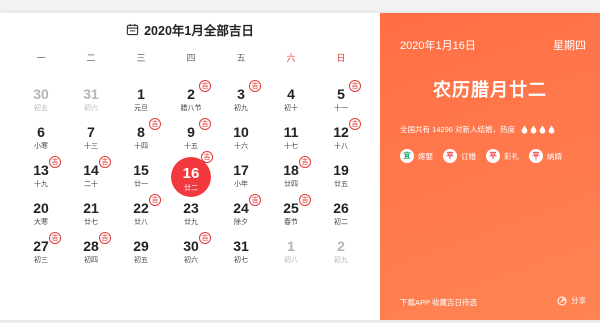  Describe the element at coordinates (291, 108) in the screenshot. I see `lunar-day: 初十` at that location.